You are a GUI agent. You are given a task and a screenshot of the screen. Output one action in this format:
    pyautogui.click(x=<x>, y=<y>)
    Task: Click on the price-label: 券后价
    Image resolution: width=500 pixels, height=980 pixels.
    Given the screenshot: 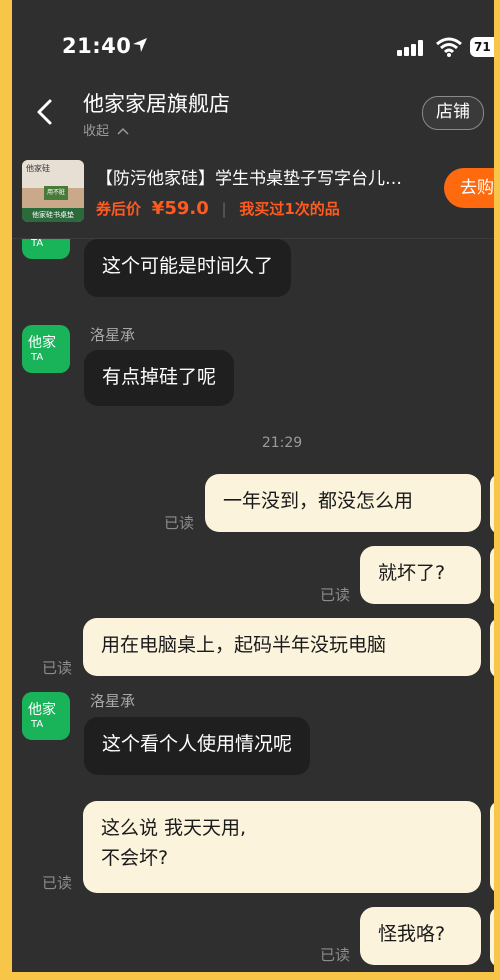 What is the action you would take?
    pyautogui.click(x=119, y=209)
    